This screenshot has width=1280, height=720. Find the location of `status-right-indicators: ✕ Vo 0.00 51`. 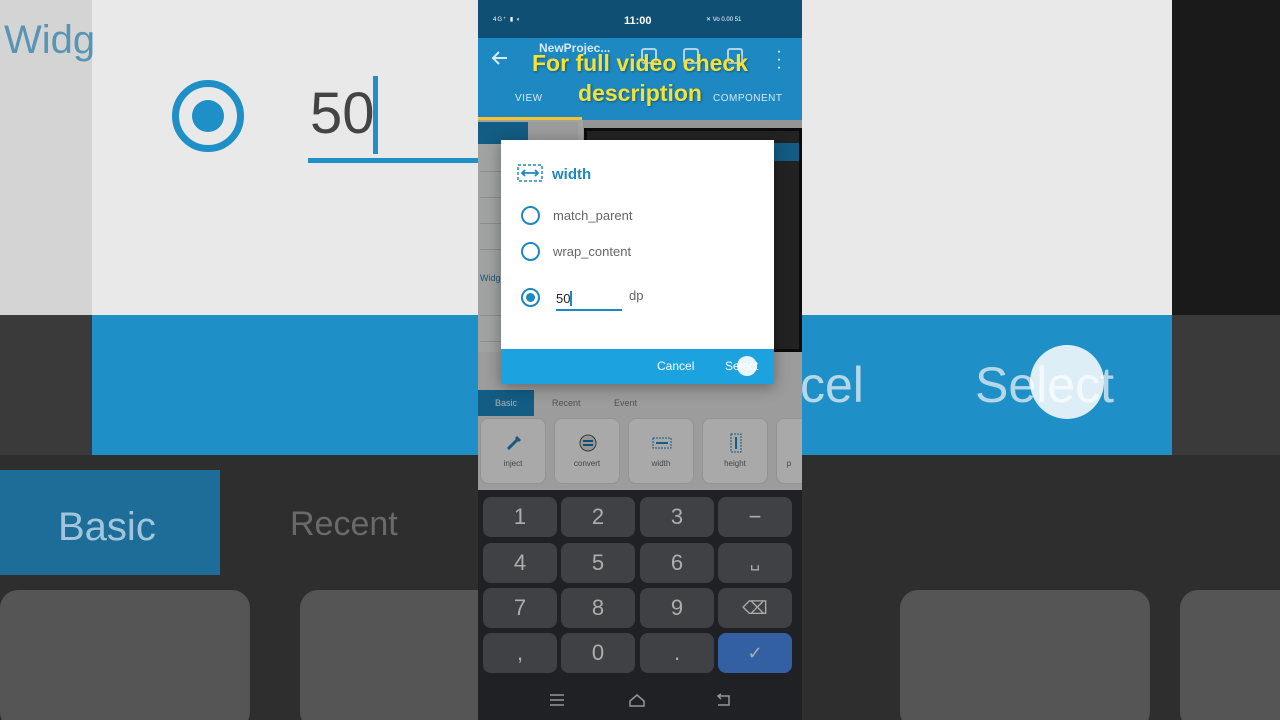

status-right-indicators: ✕ Vo 0.00 51 is located at coordinates (724, 20).